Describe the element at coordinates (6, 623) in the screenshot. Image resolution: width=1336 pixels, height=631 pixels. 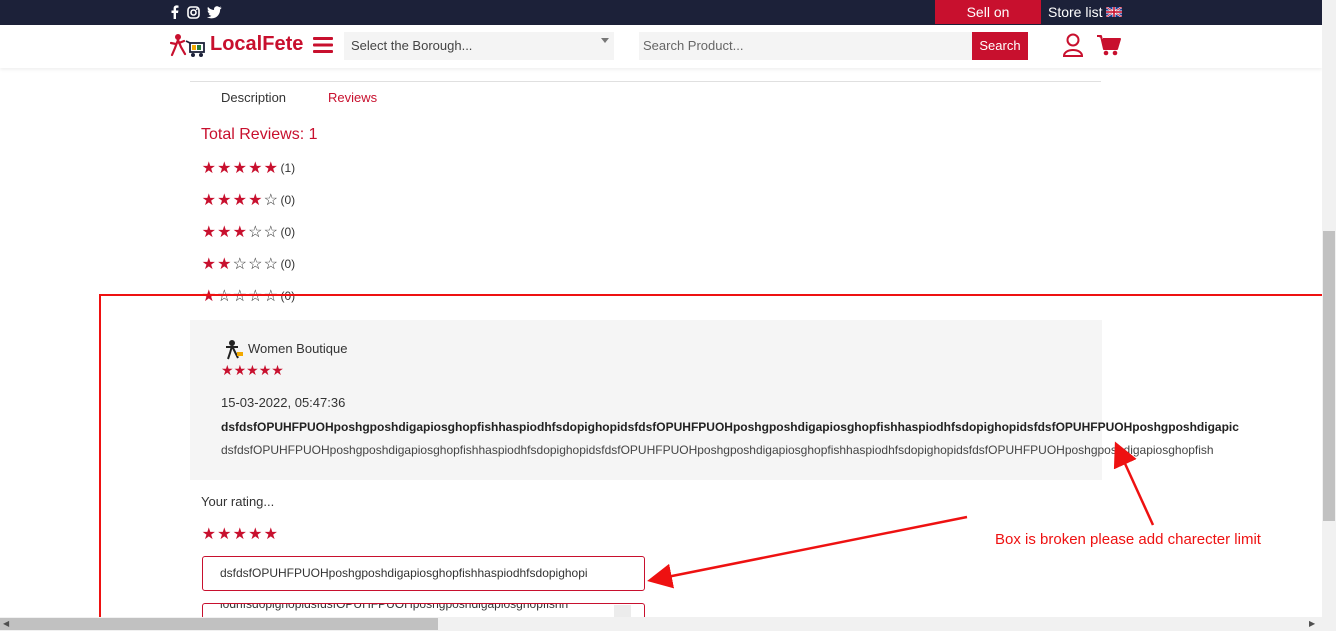
I see `scroll-left-icon: ◀` at that location.